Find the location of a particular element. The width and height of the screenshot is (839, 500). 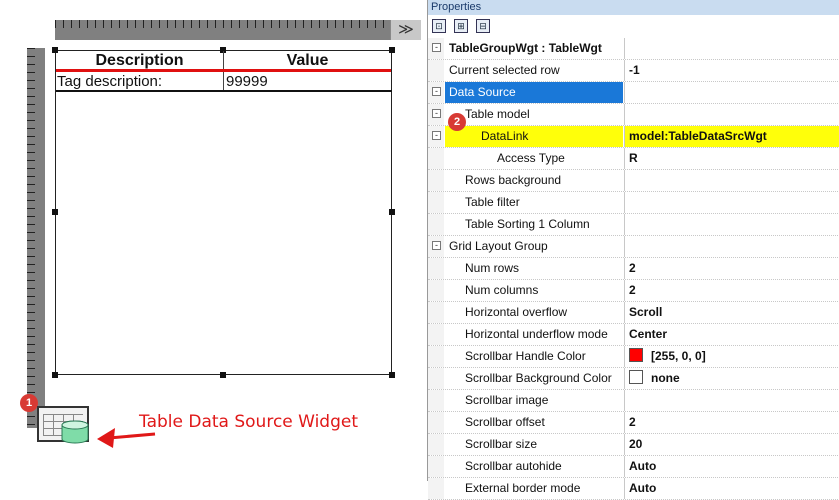

ruler-scroll-button: ≫ is located at coordinates (405, 30).